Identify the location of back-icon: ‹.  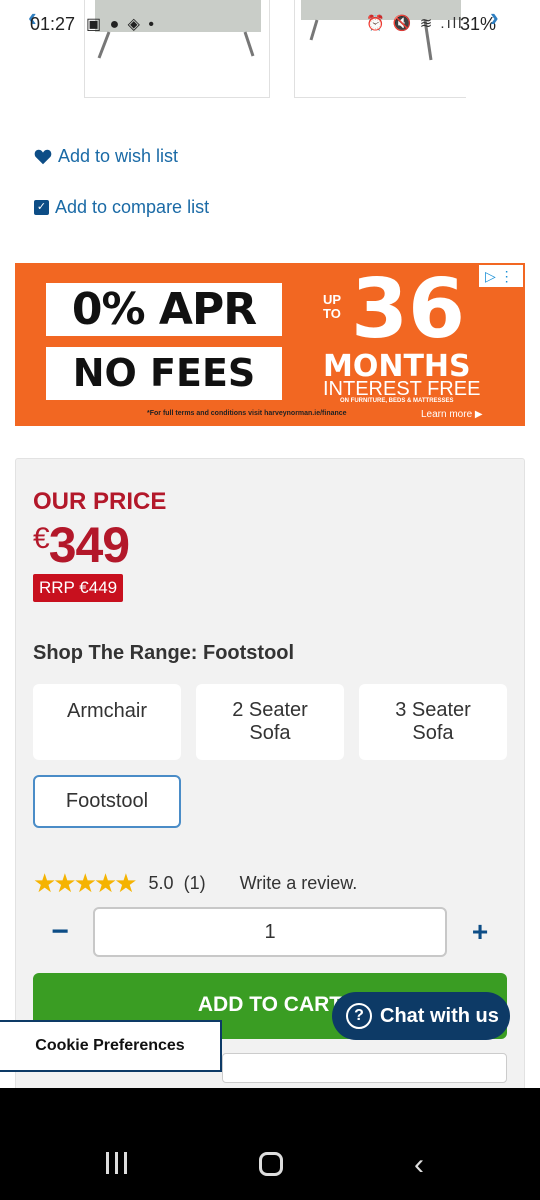
(419, 1165).